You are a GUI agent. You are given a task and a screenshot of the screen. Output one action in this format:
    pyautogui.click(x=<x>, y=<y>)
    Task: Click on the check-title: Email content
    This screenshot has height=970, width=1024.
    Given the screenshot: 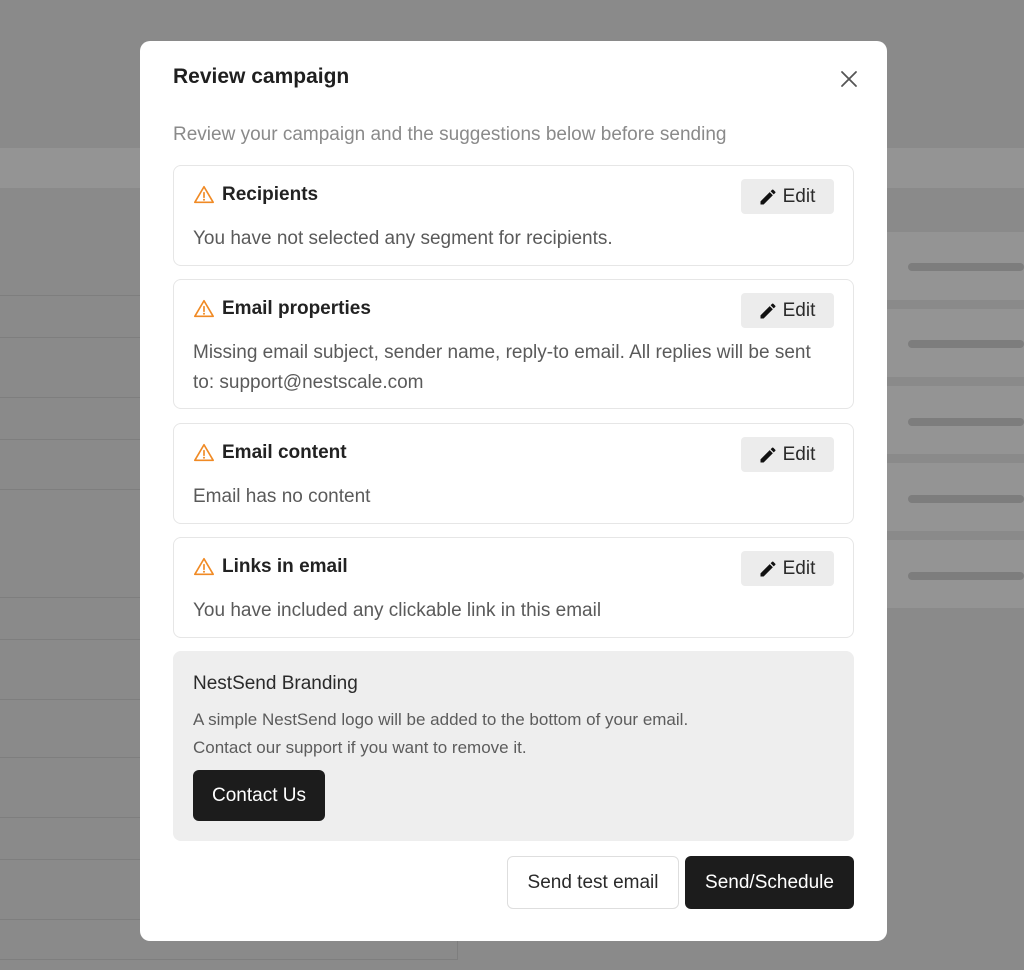 What is the action you would take?
    pyautogui.click(x=284, y=452)
    